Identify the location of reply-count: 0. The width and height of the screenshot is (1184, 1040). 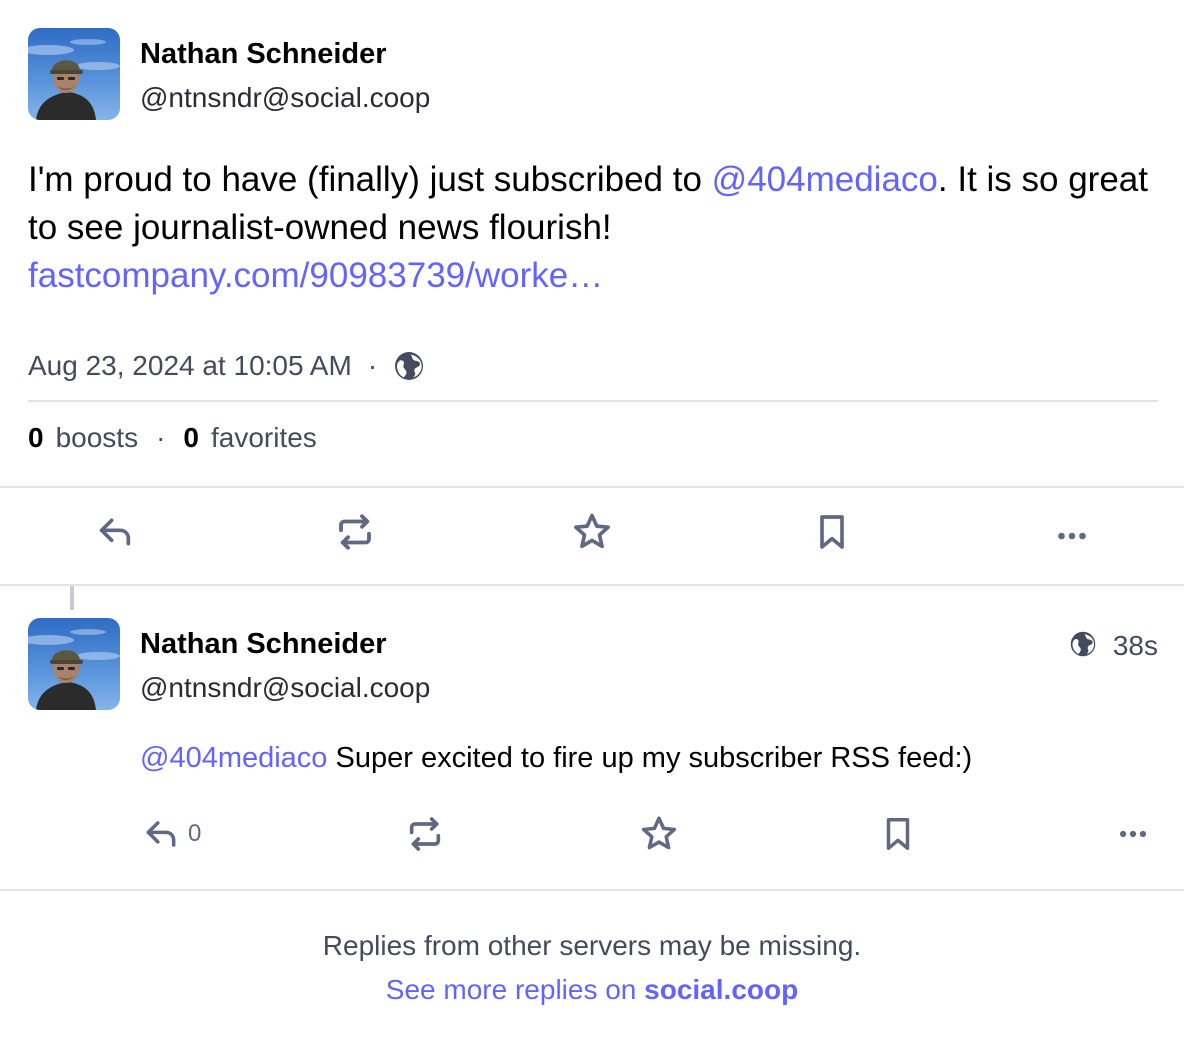
(195, 833).